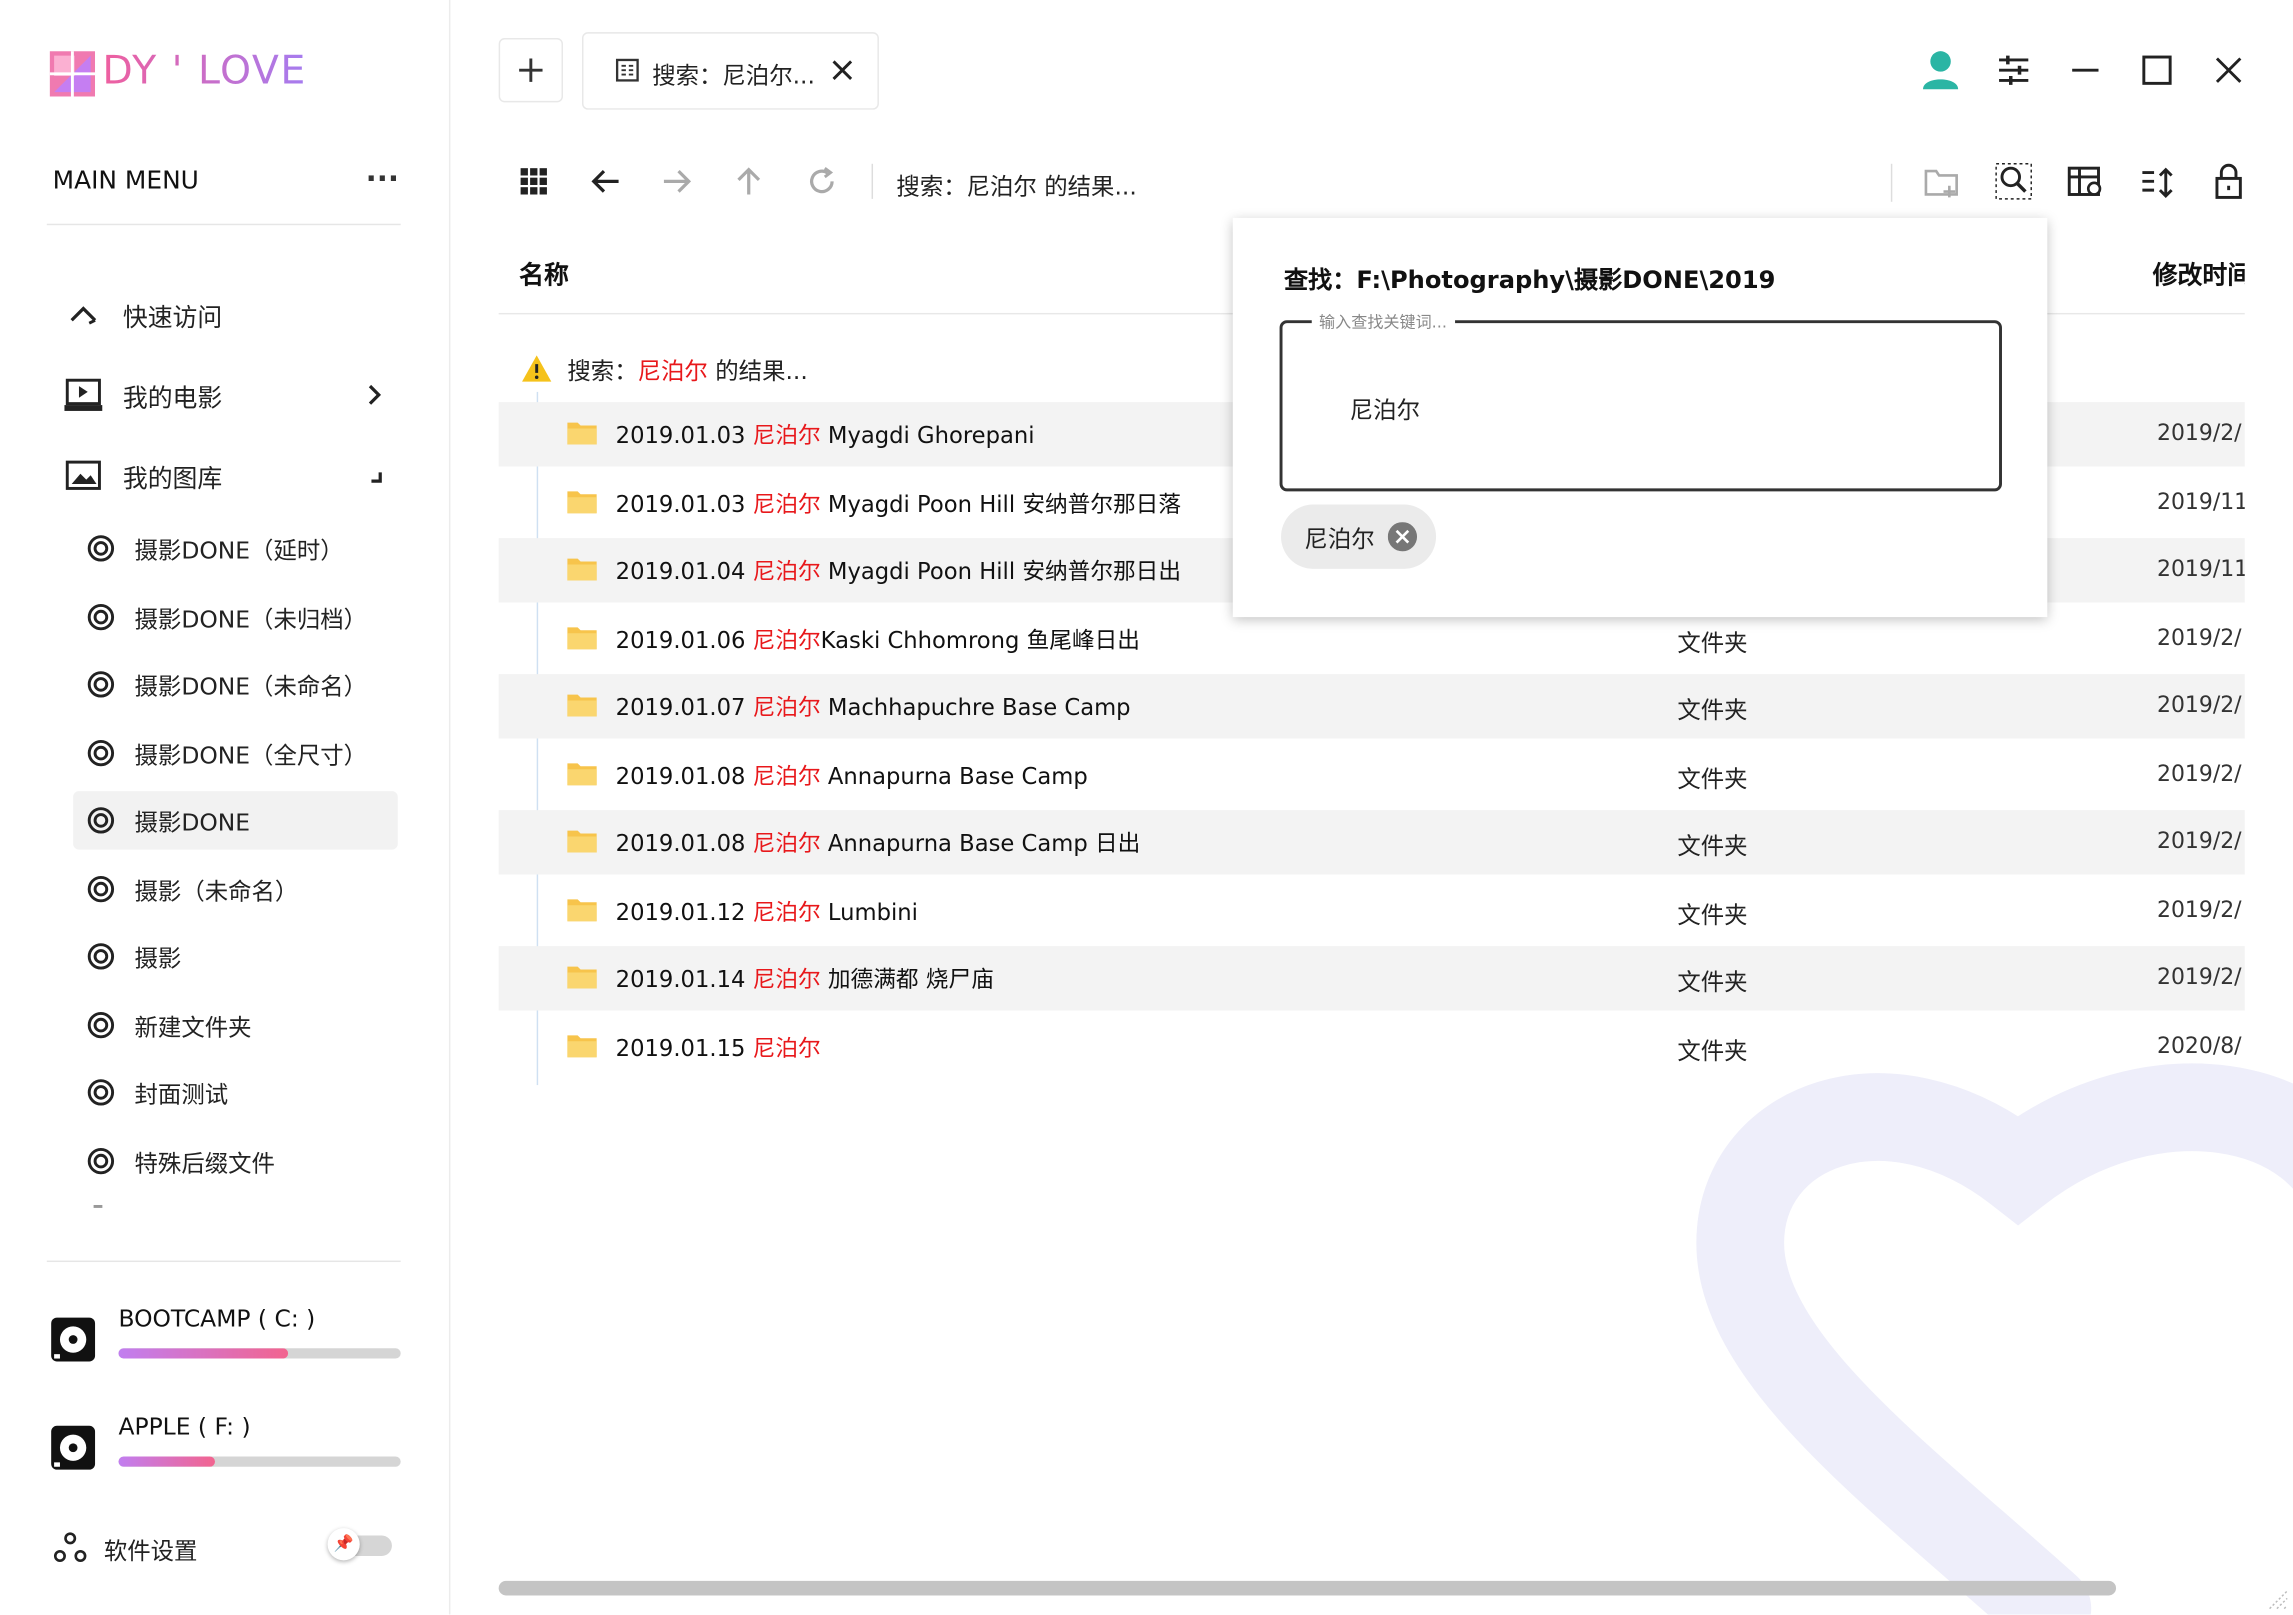  I want to click on sliders-icon, so click(2013, 70).